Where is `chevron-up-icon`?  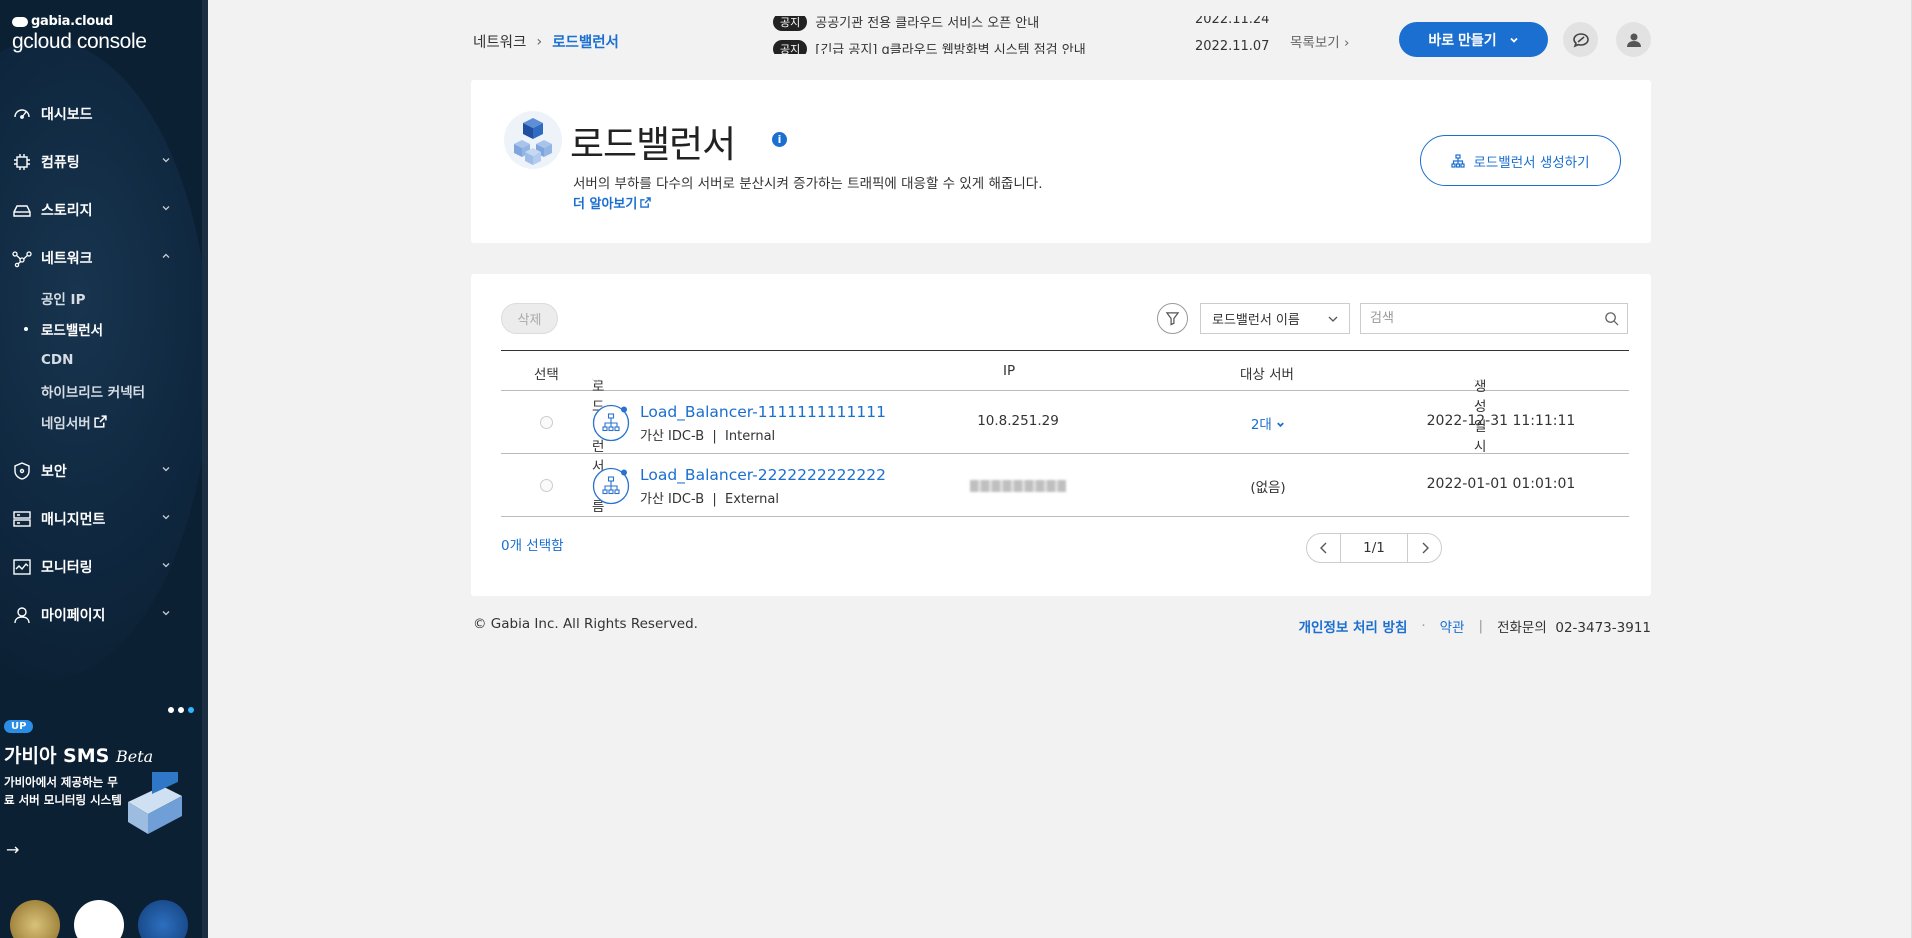 chevron-up-icon is located at coordinates (166, 255).